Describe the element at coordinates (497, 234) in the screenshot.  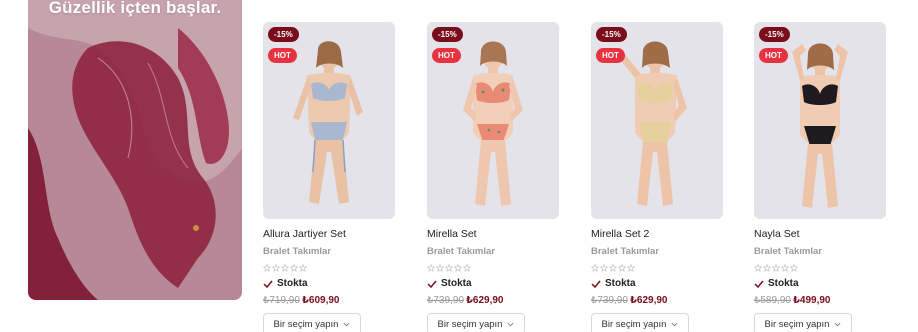
I see `product-name: Mirella Set` at that location.